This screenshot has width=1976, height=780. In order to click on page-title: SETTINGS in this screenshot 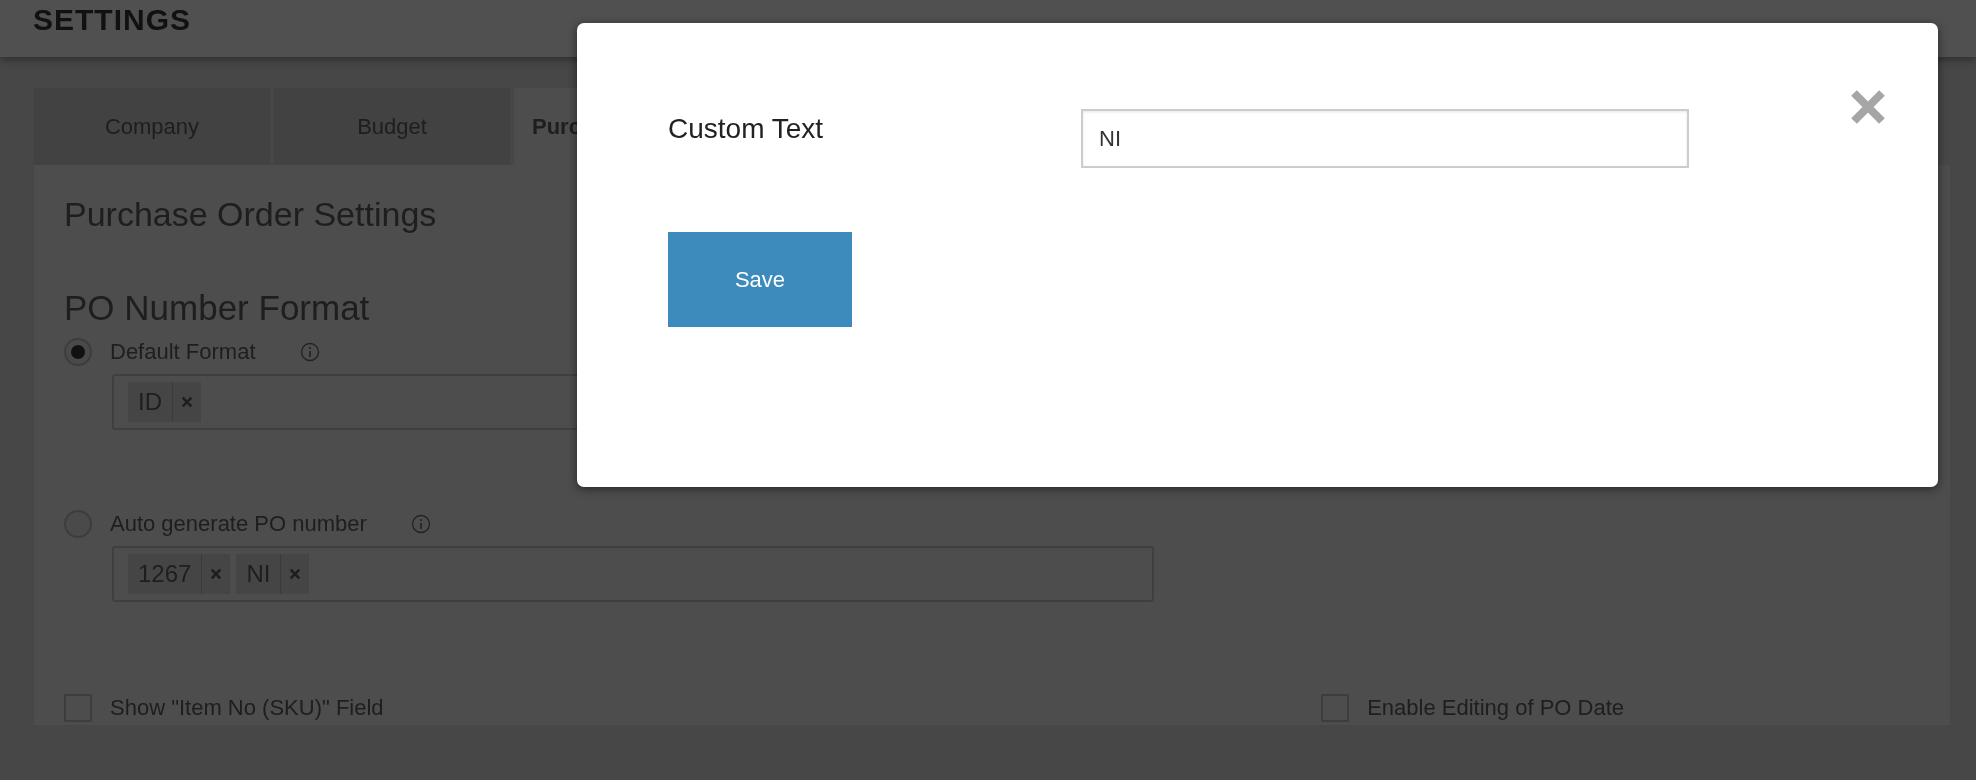, I will do `click(112, 20)`.